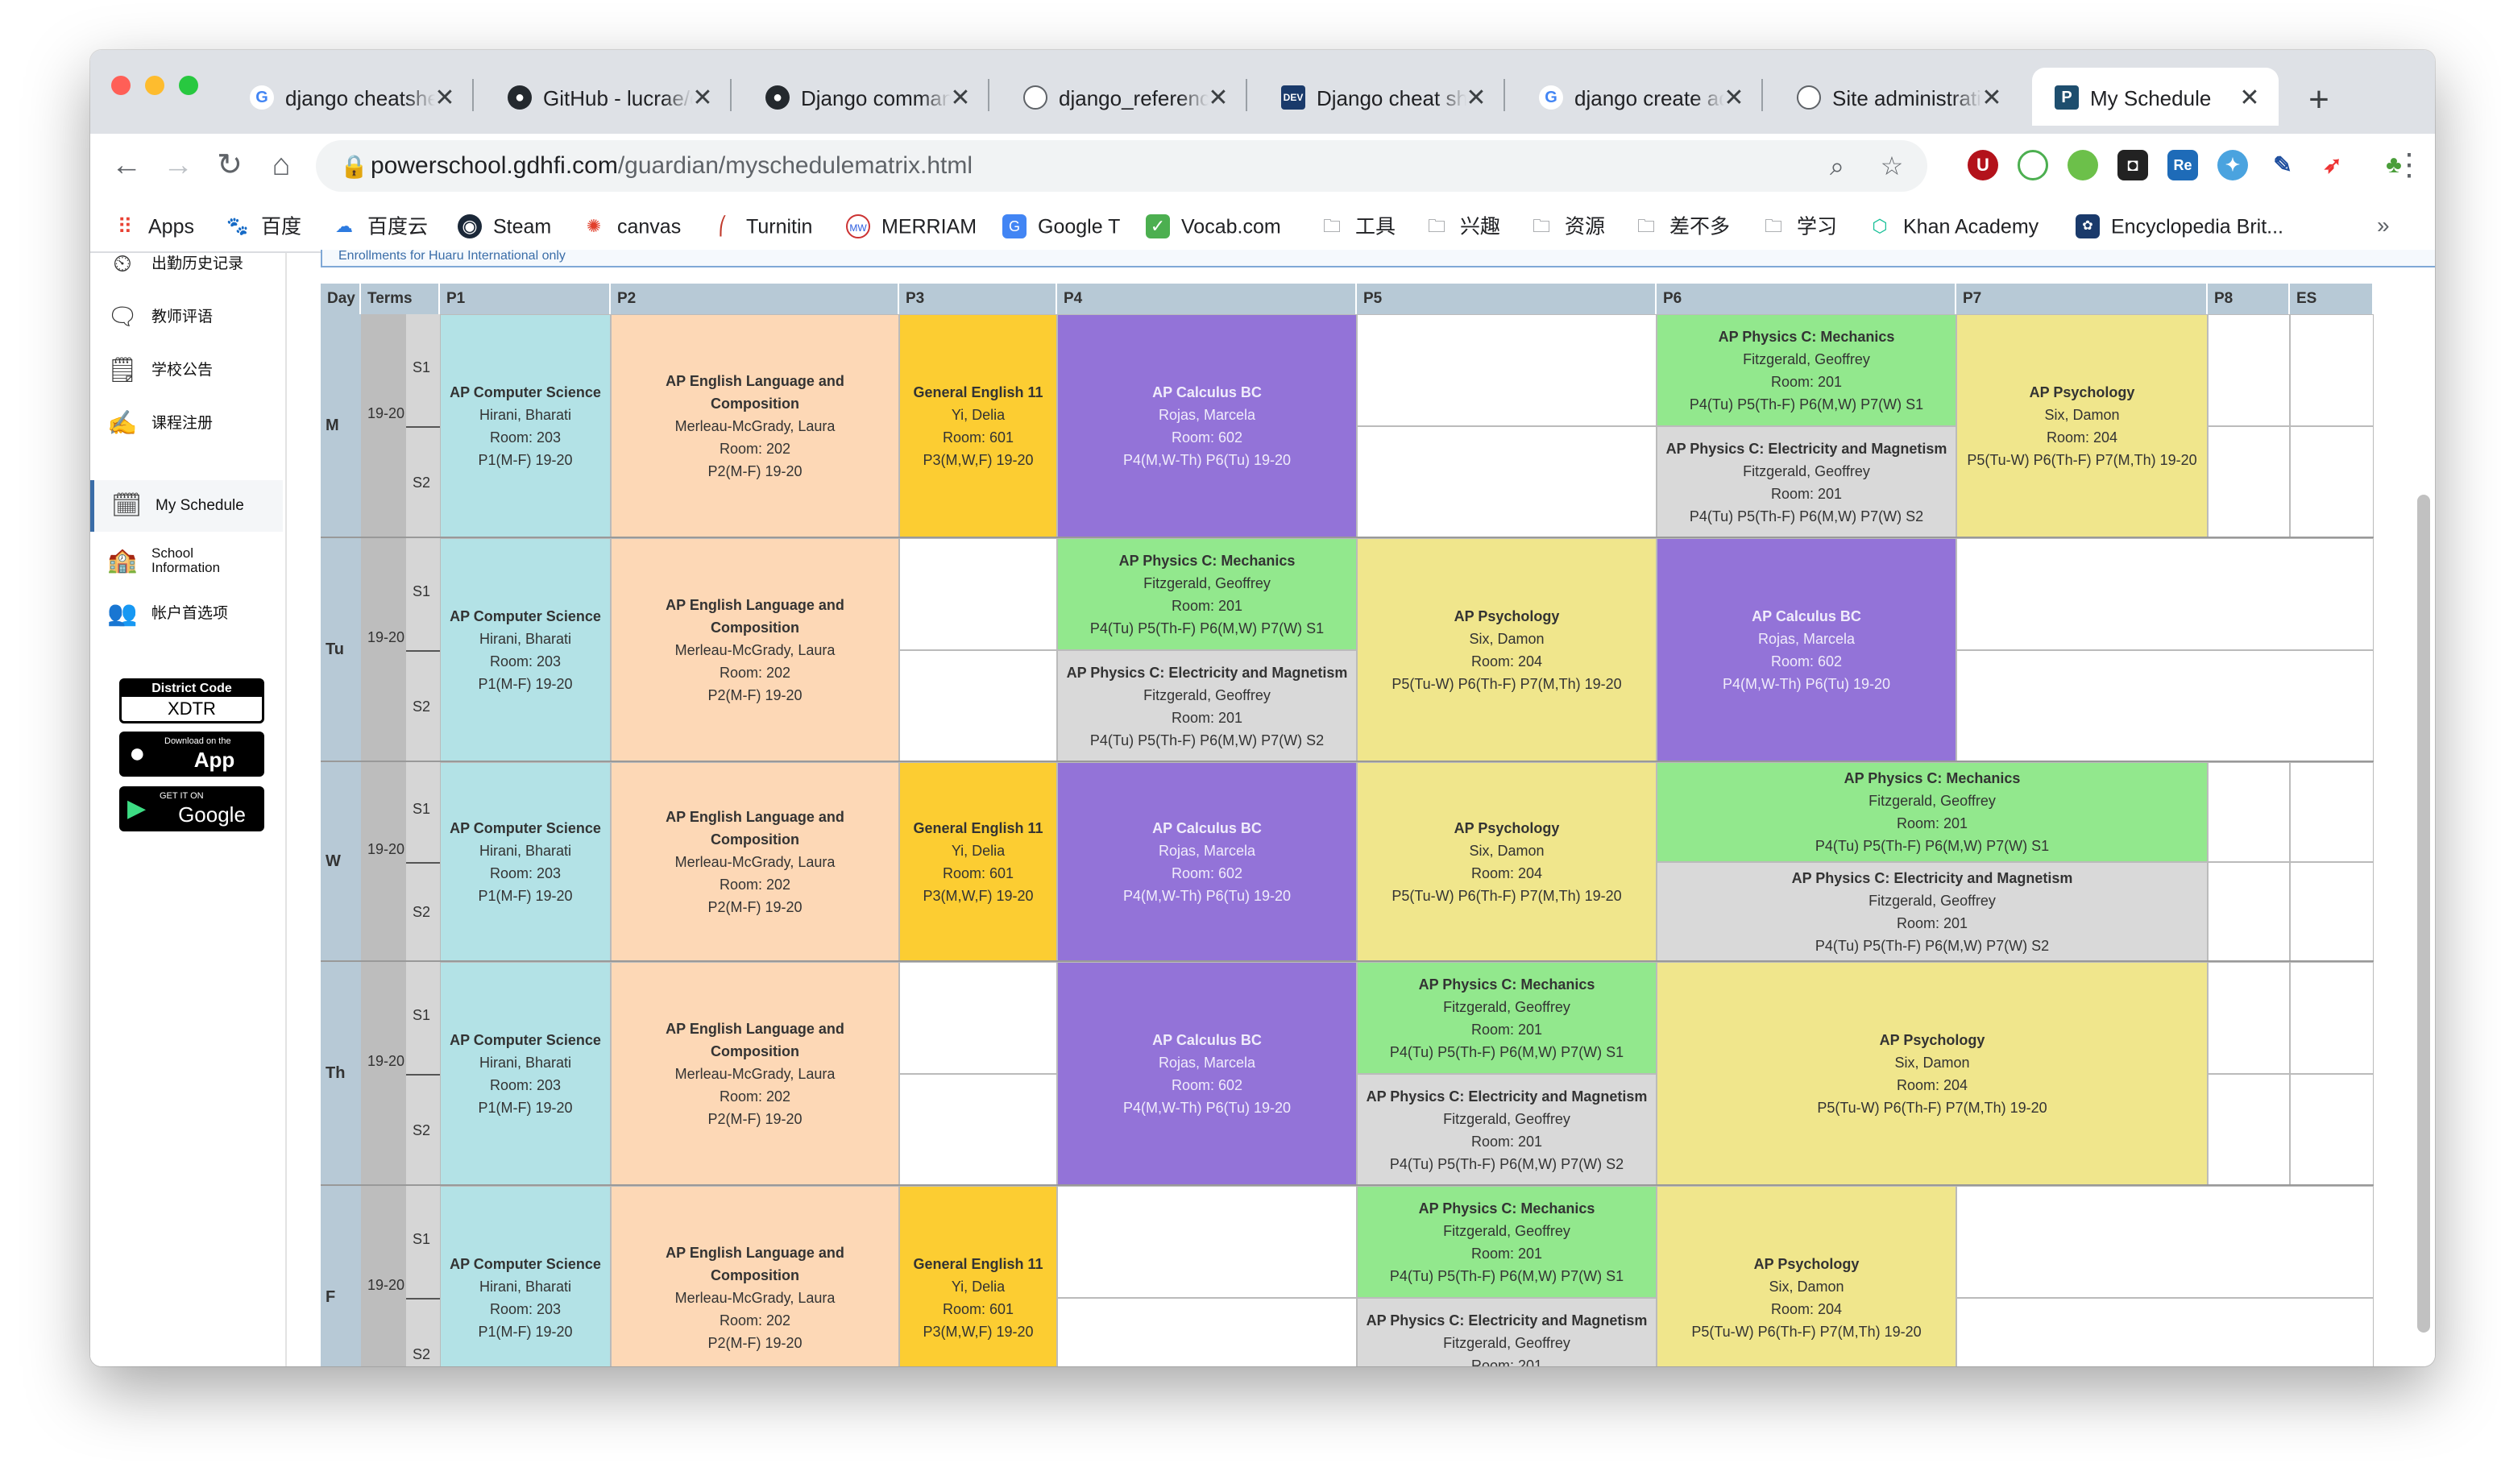  Describe the element at coordinates (1382, 97) in the screenshot. I see `browser-tab: DEV Django cheat she ✕` at that location.